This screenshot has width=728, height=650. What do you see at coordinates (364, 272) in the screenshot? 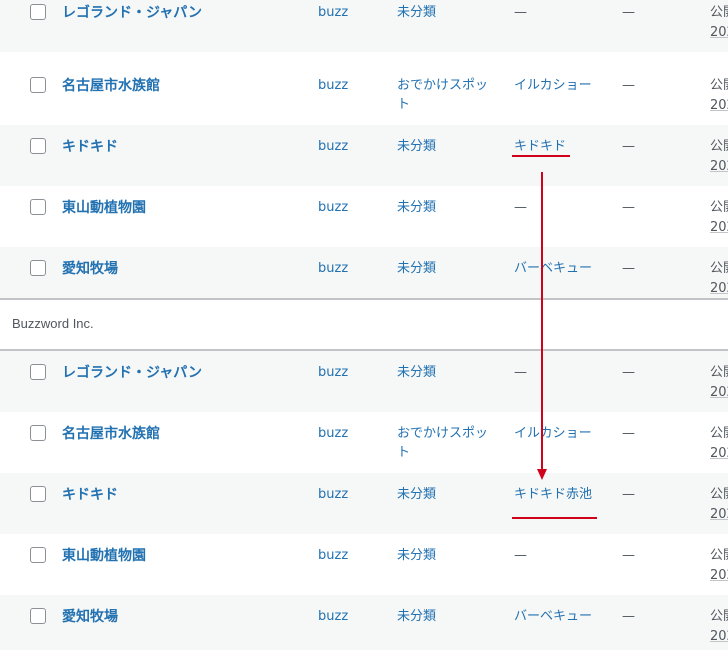
I see `table-row: 愛知牧場 buzz 未分類 バーベキュー — 公開 202` at bounding box center [364, 272].